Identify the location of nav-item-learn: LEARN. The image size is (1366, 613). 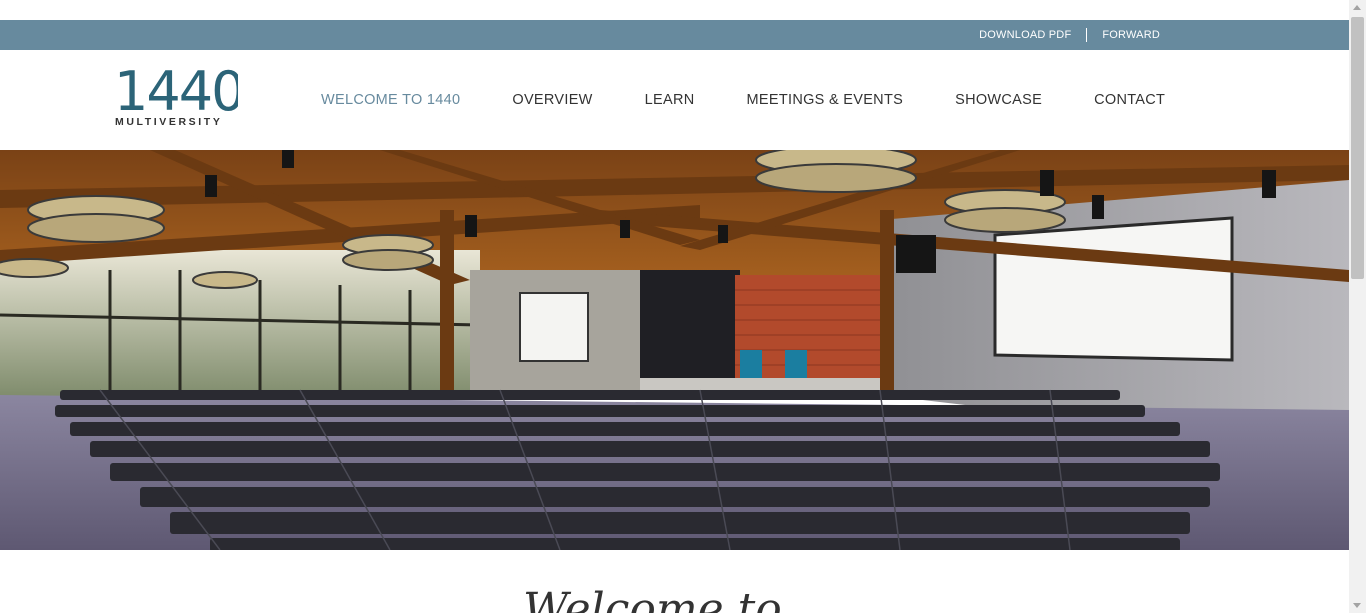
(670, 100).